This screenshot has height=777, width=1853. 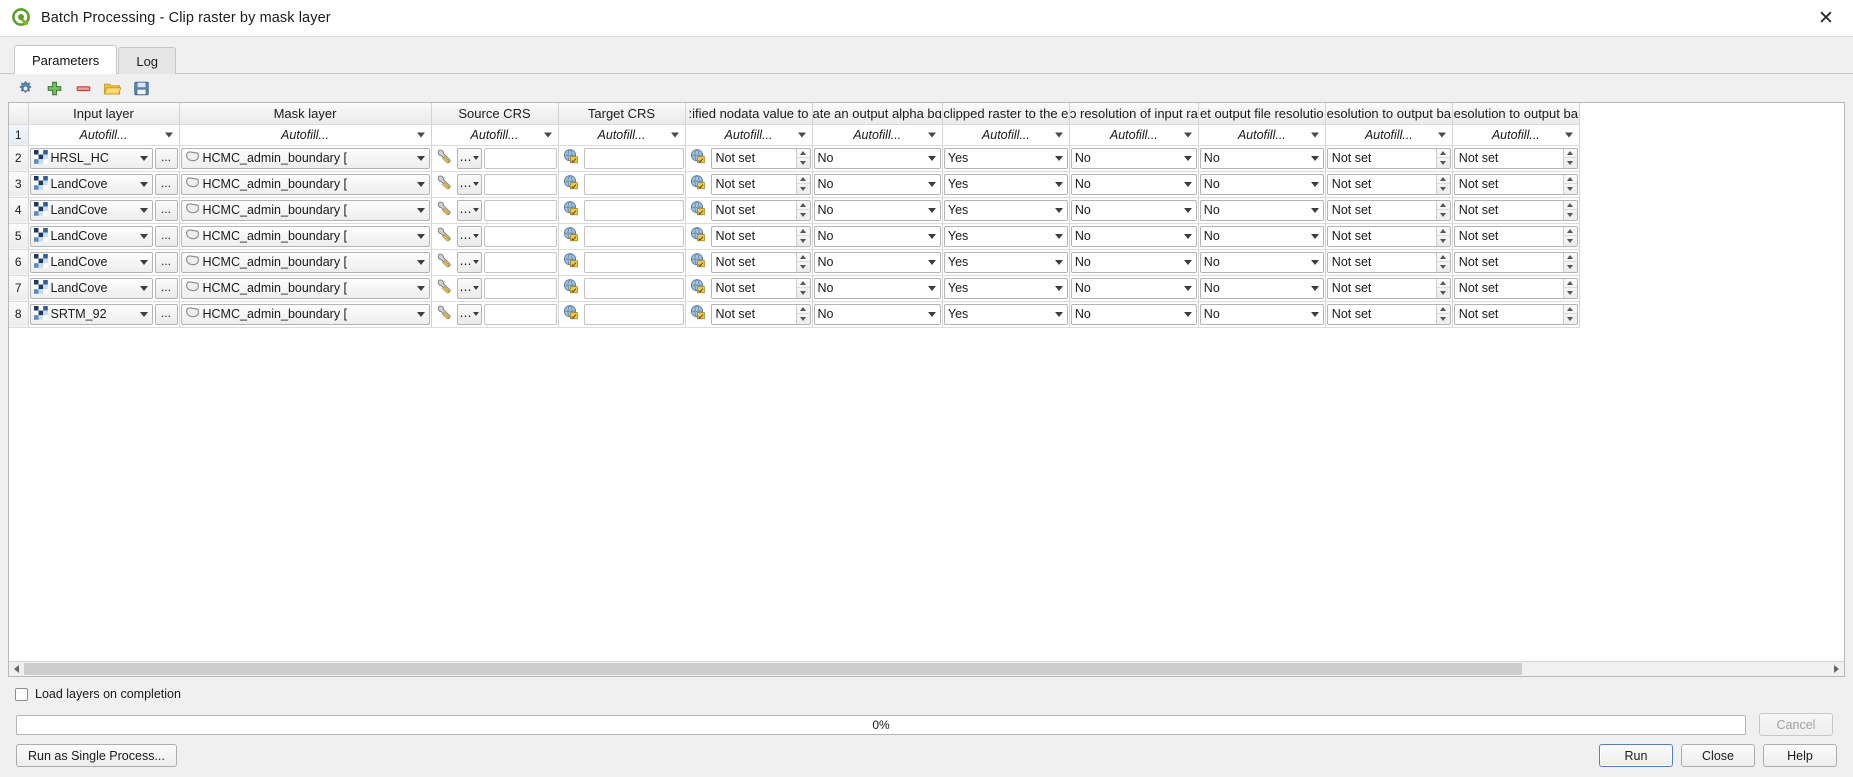 What do you see at coordinates (1005, 210) in the screenshot?
I see `clip-extent-combo: Yes` at bounding box center [1005, 210].